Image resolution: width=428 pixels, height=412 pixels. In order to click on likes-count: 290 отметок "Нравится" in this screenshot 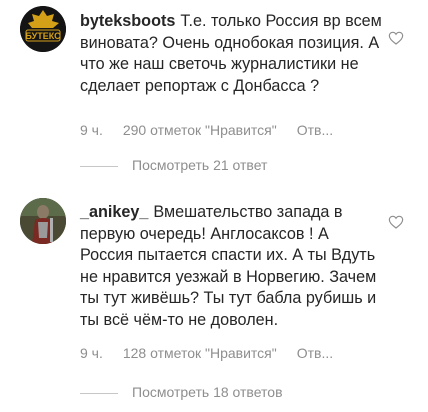, I will do `click(200, 130)`.